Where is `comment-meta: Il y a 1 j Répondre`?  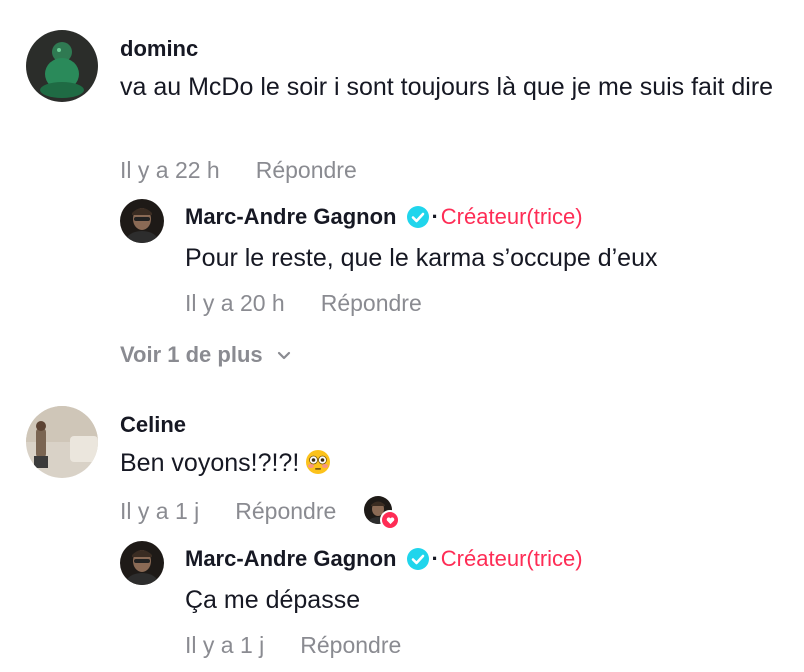
comment-meta: Il y a 1 j Répondre is located at coordinates (260, 513).